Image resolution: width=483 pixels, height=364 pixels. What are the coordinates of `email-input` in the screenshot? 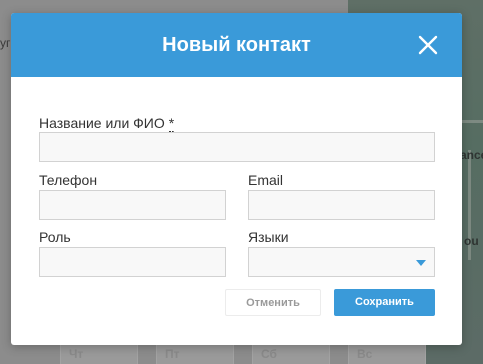 It's located at (341, 205).